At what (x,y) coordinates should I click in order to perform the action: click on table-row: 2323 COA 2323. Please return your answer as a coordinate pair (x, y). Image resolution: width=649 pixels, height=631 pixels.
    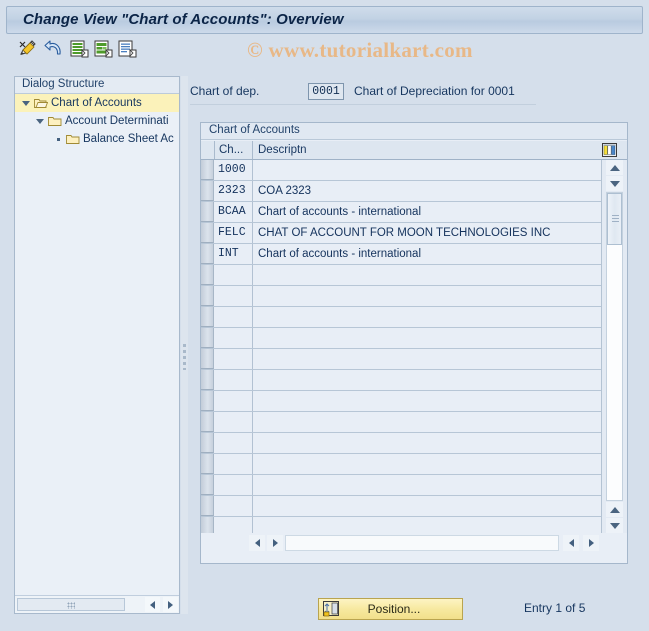
    Looking at the image, I should click on (401, 191).